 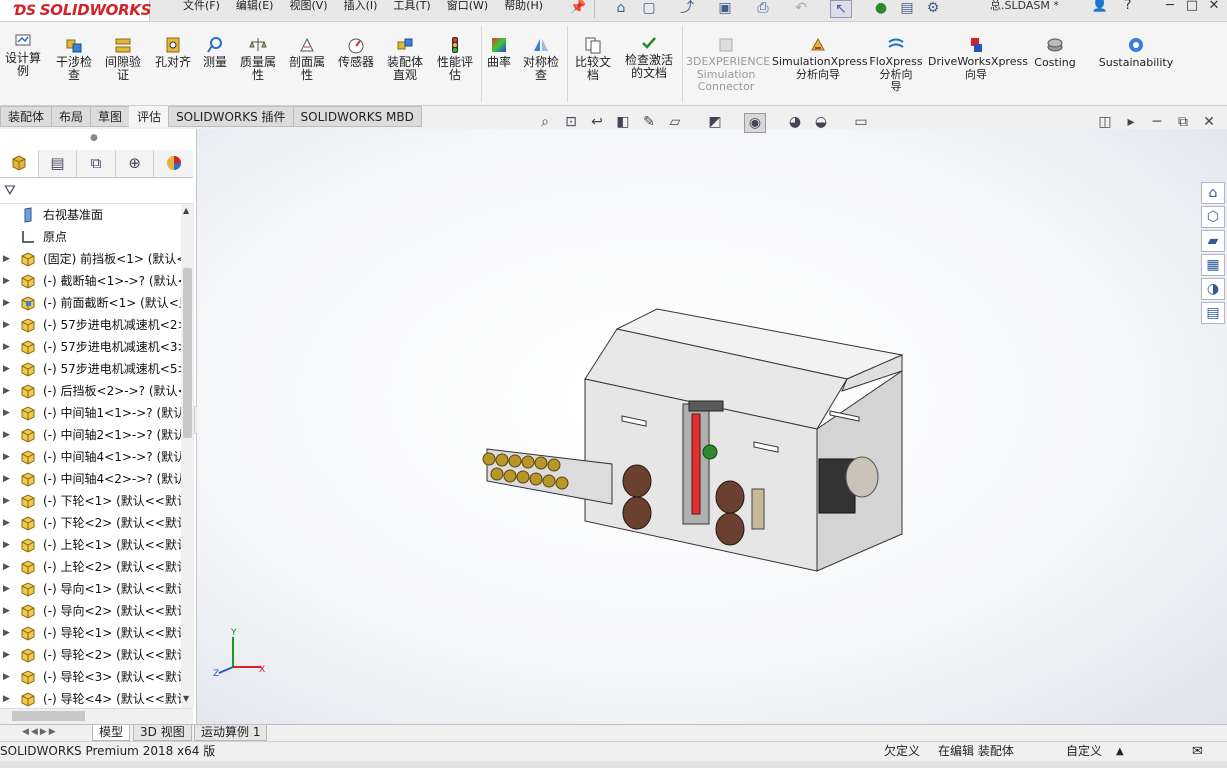 I want to click on tree-item: ▶ (-) 57步进电机减速机<3>, so click(x=90, y=347).